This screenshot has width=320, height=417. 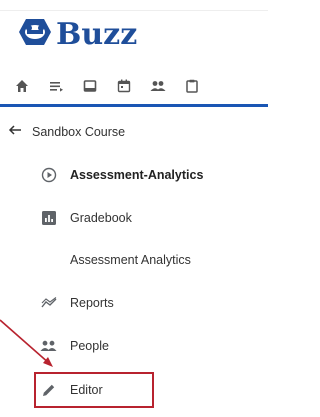 What do you see at coordinates (134, 105) in the screenshot?
I see `toolbar-divider` at bounding box center [134, 105].